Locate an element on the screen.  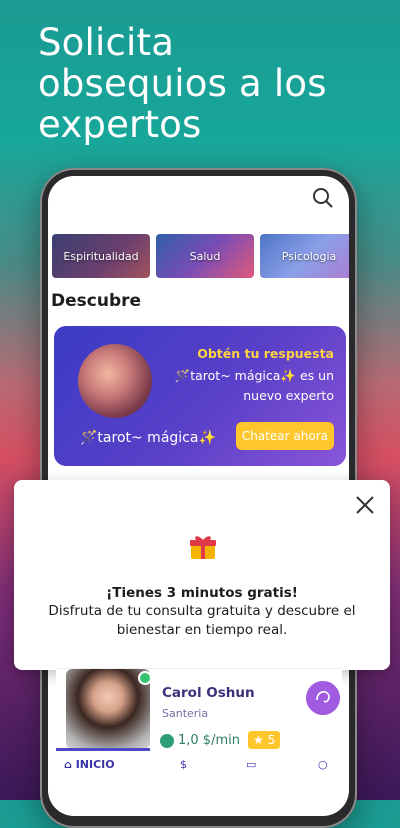
tab-messages: ▭ is located at coordinates (251, 764).